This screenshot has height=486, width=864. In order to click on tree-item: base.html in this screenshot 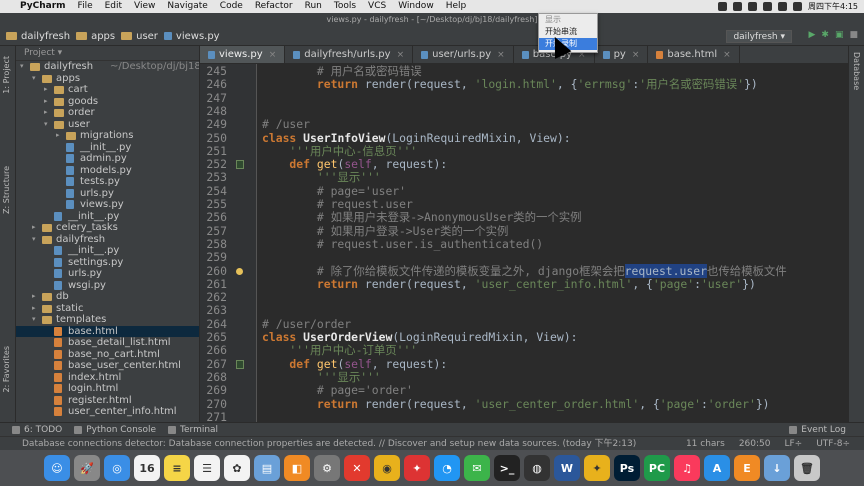, I will do `click(107, 331)`.